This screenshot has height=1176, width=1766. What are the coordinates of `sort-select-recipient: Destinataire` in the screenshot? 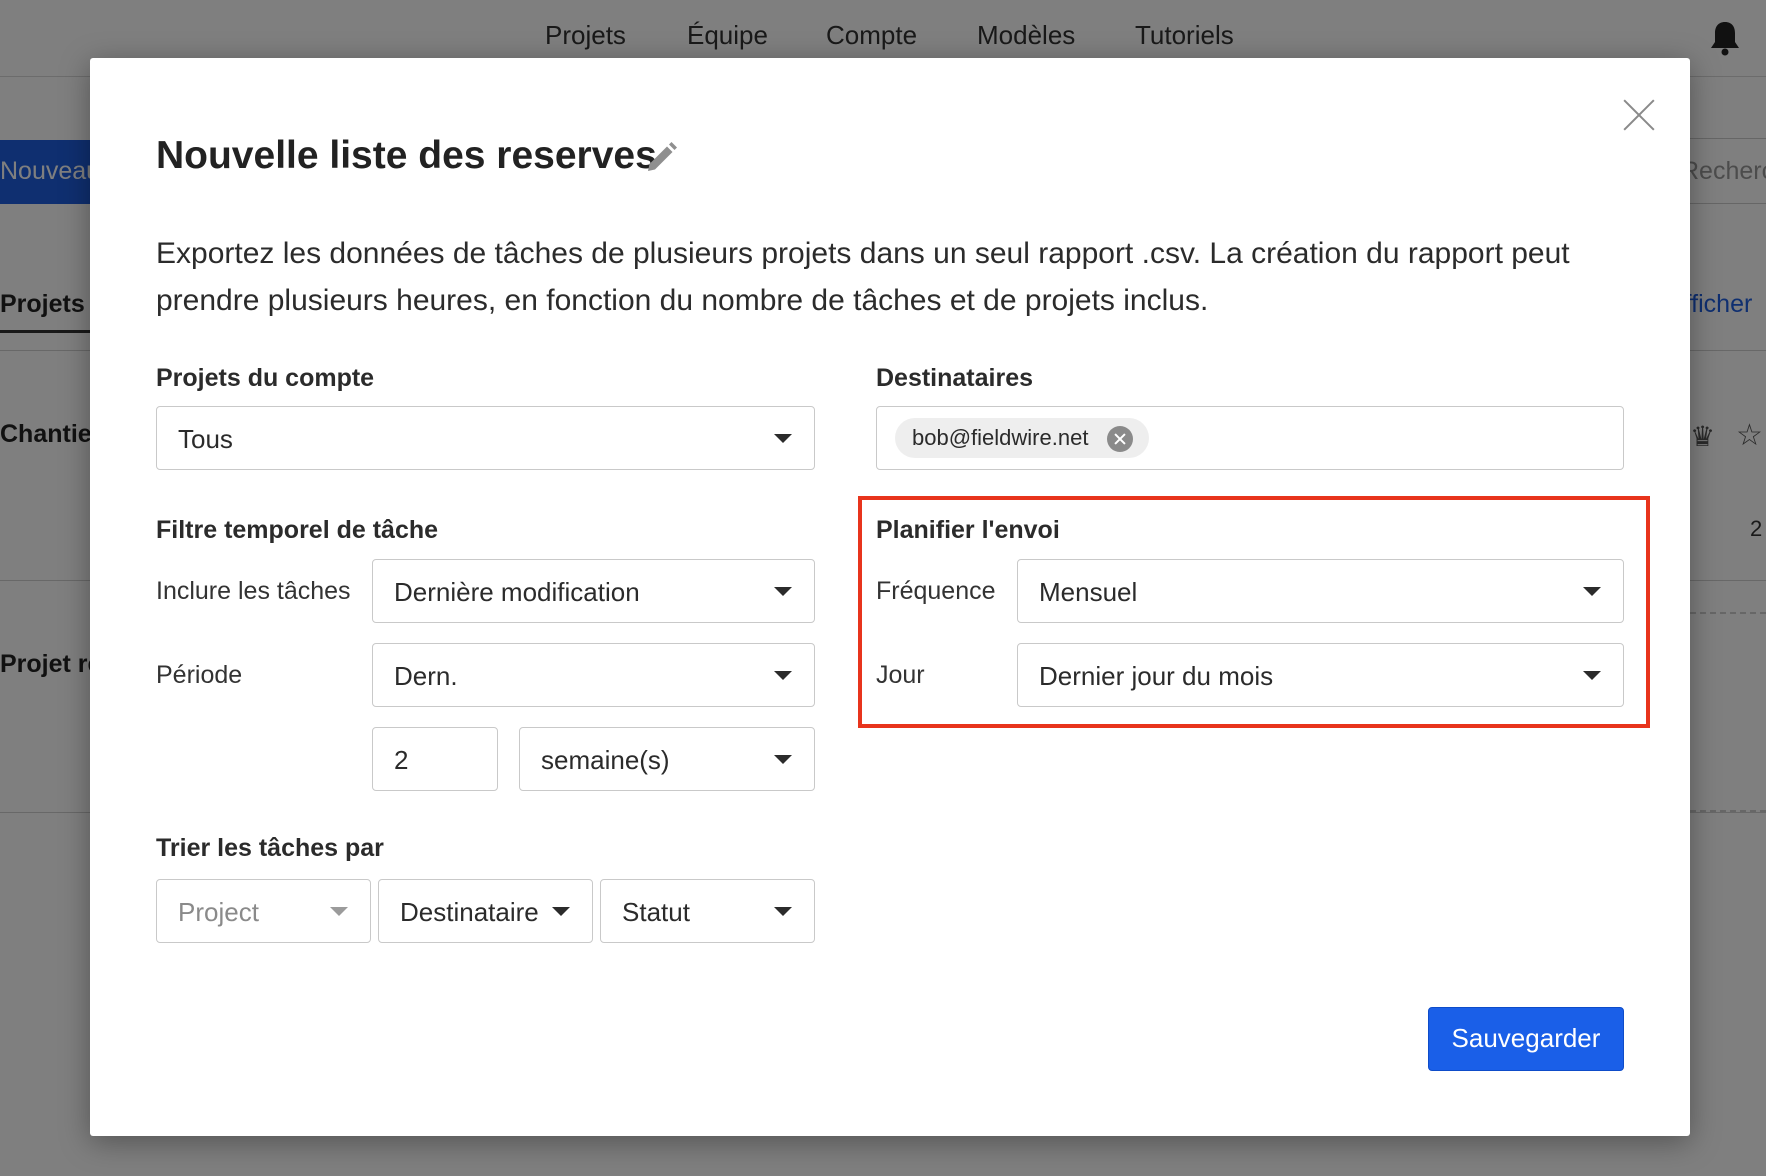 It's located at (485, 911).